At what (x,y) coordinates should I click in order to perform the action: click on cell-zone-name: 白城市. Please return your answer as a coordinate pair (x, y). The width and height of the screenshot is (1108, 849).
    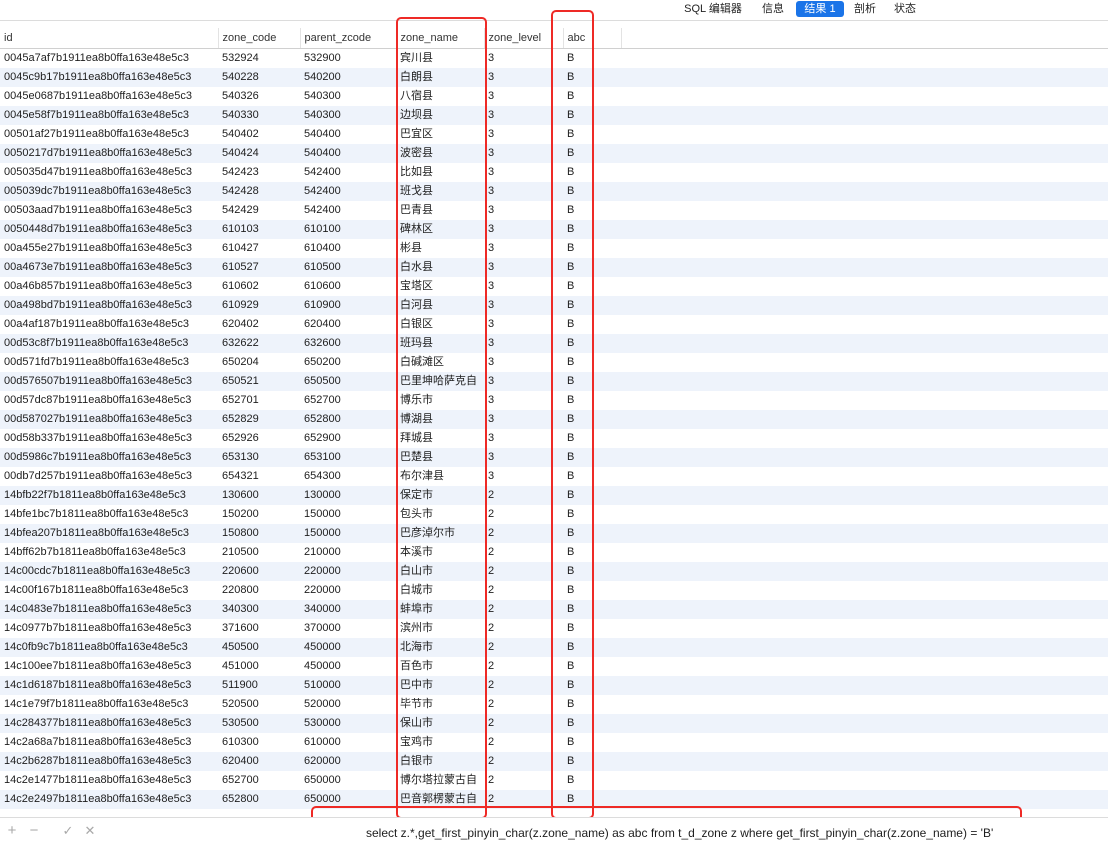
    Looking at the image, I should click on (440, 590).